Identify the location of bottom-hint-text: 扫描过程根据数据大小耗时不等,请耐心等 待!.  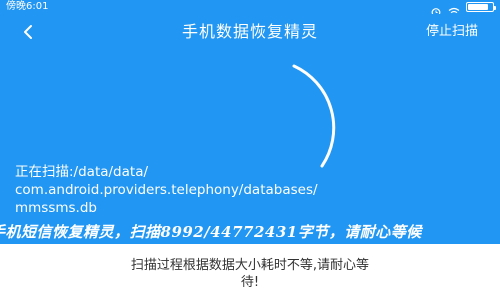
(250, 274).